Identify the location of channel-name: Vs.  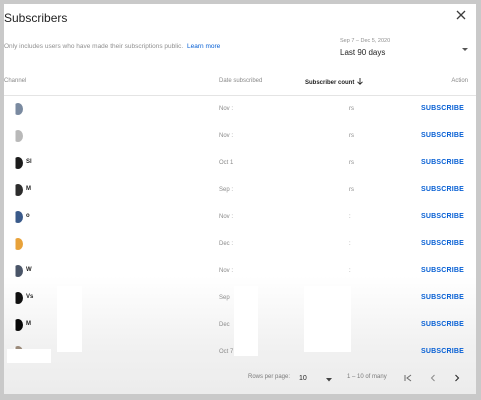
(29, 297).